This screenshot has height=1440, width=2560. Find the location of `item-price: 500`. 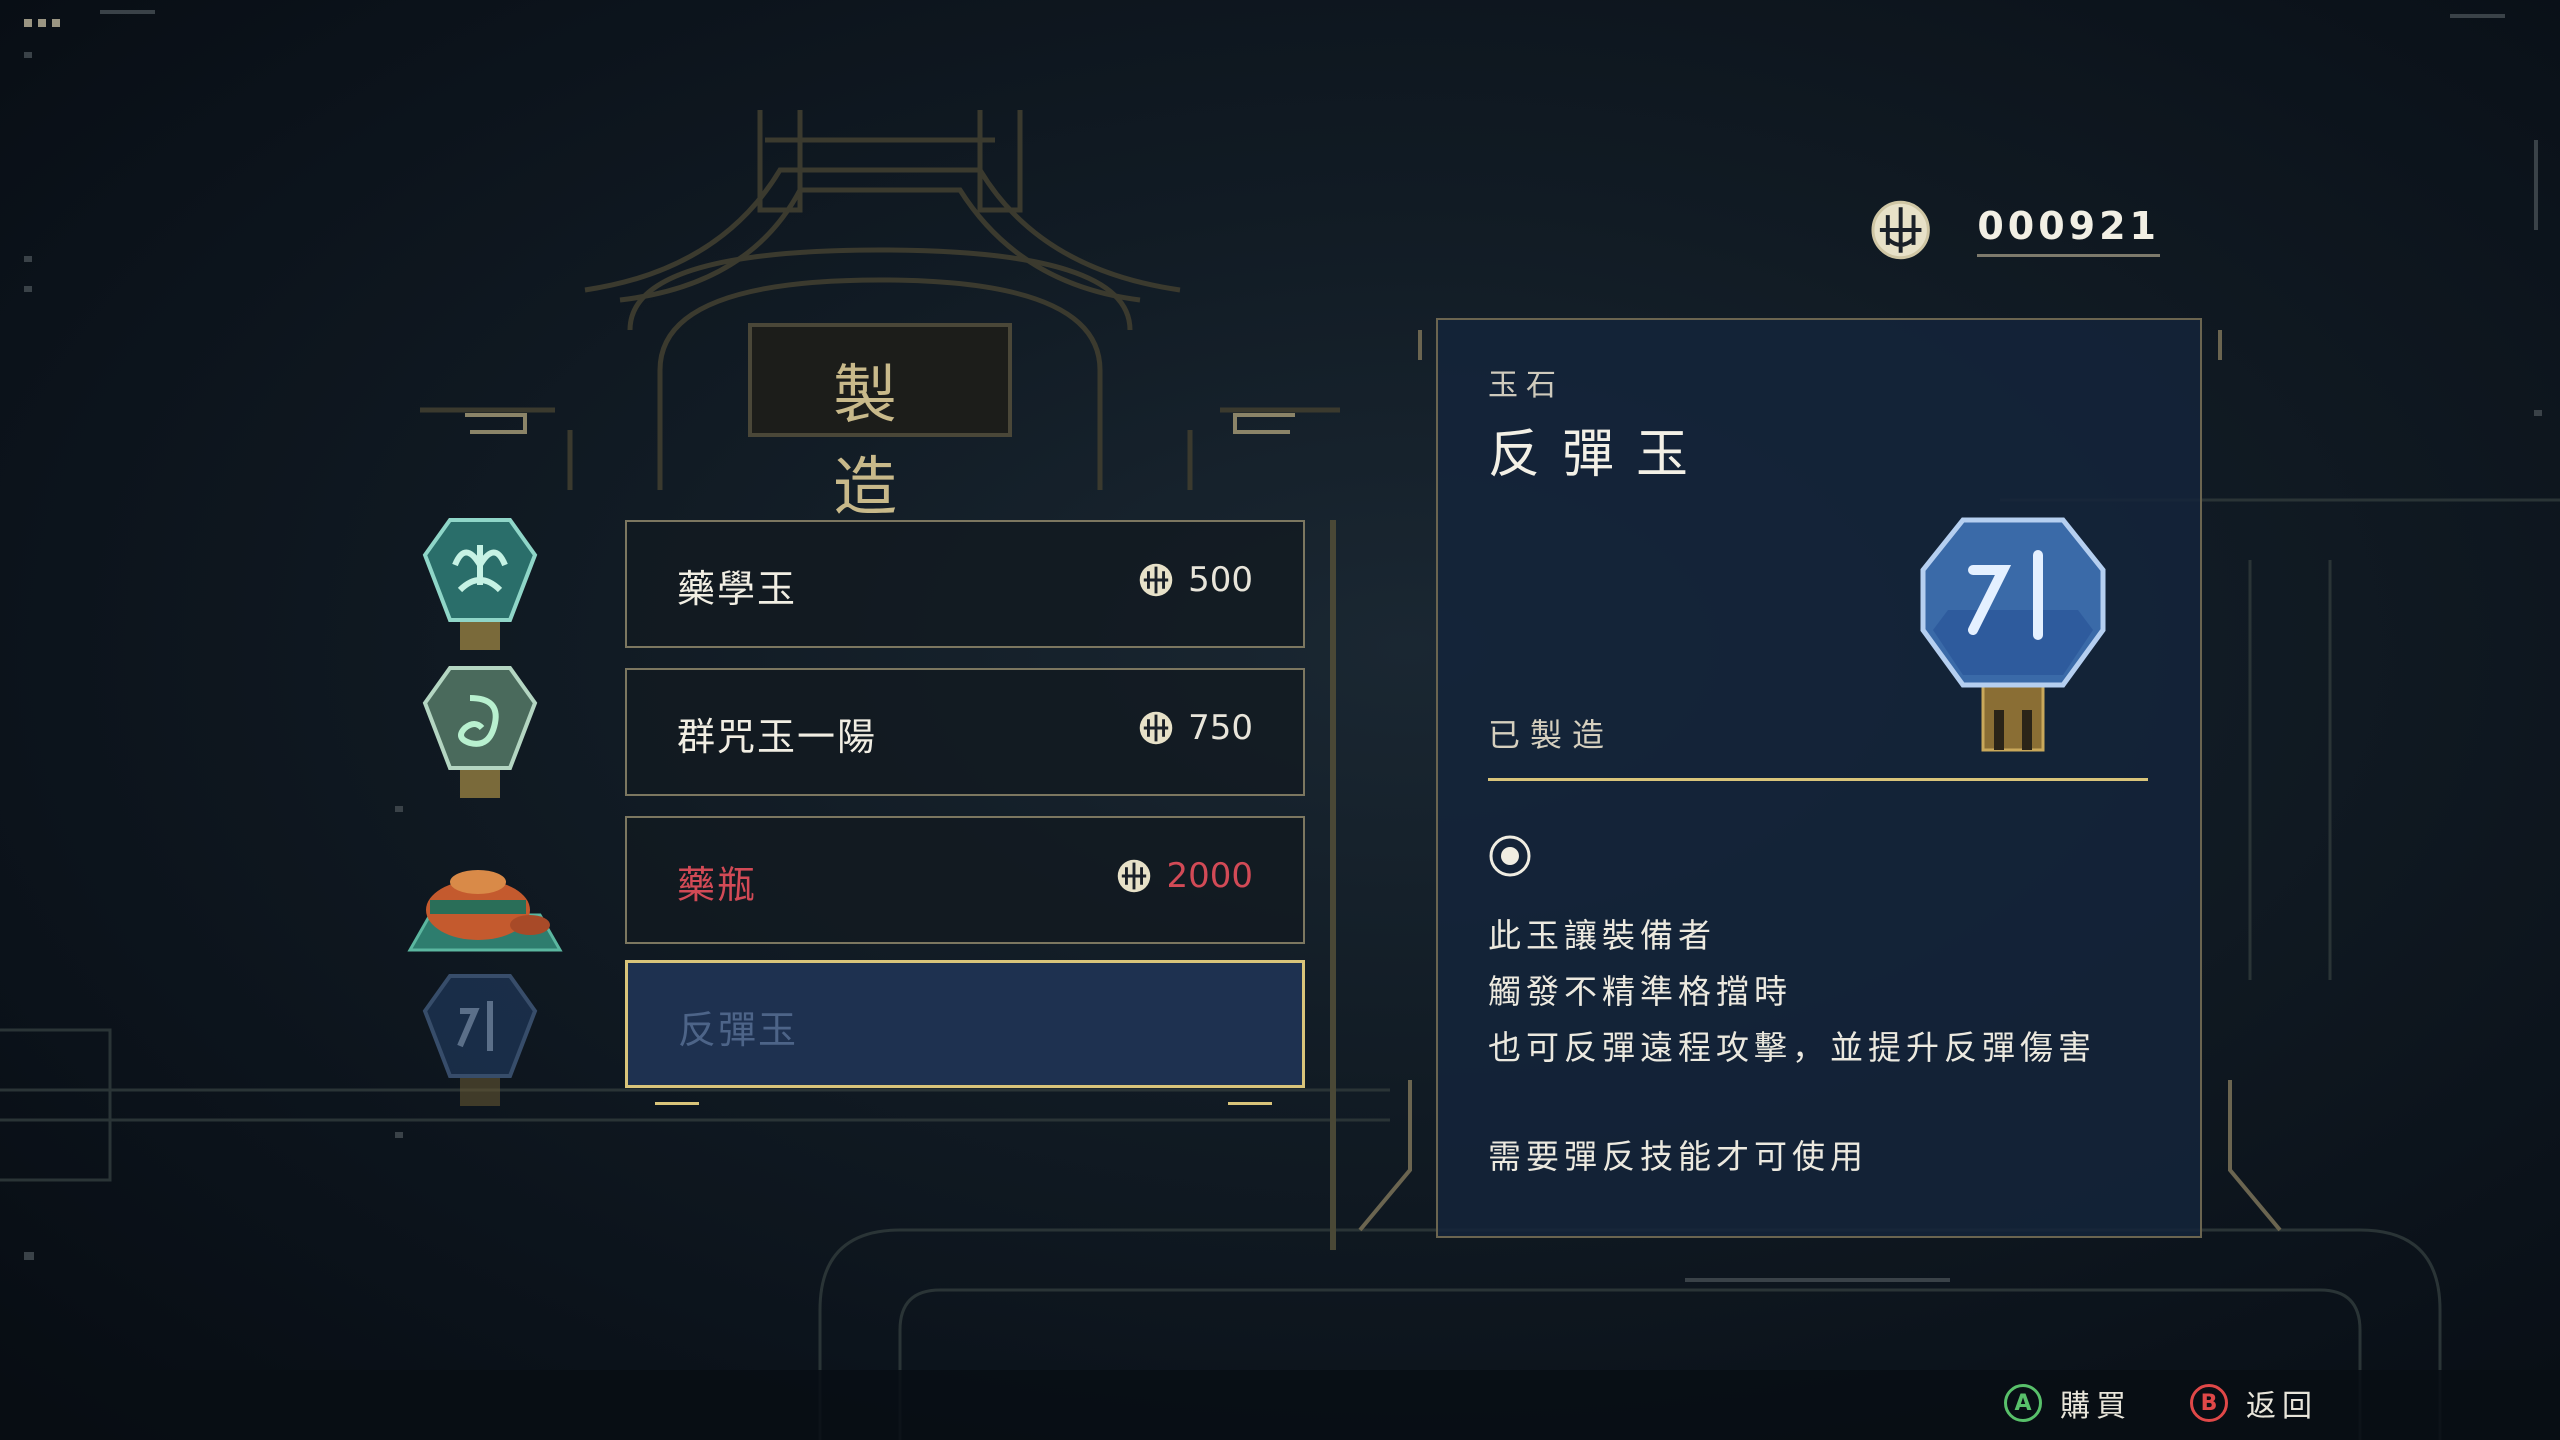

item-price: 500 is located at coordinates (1195, 580).